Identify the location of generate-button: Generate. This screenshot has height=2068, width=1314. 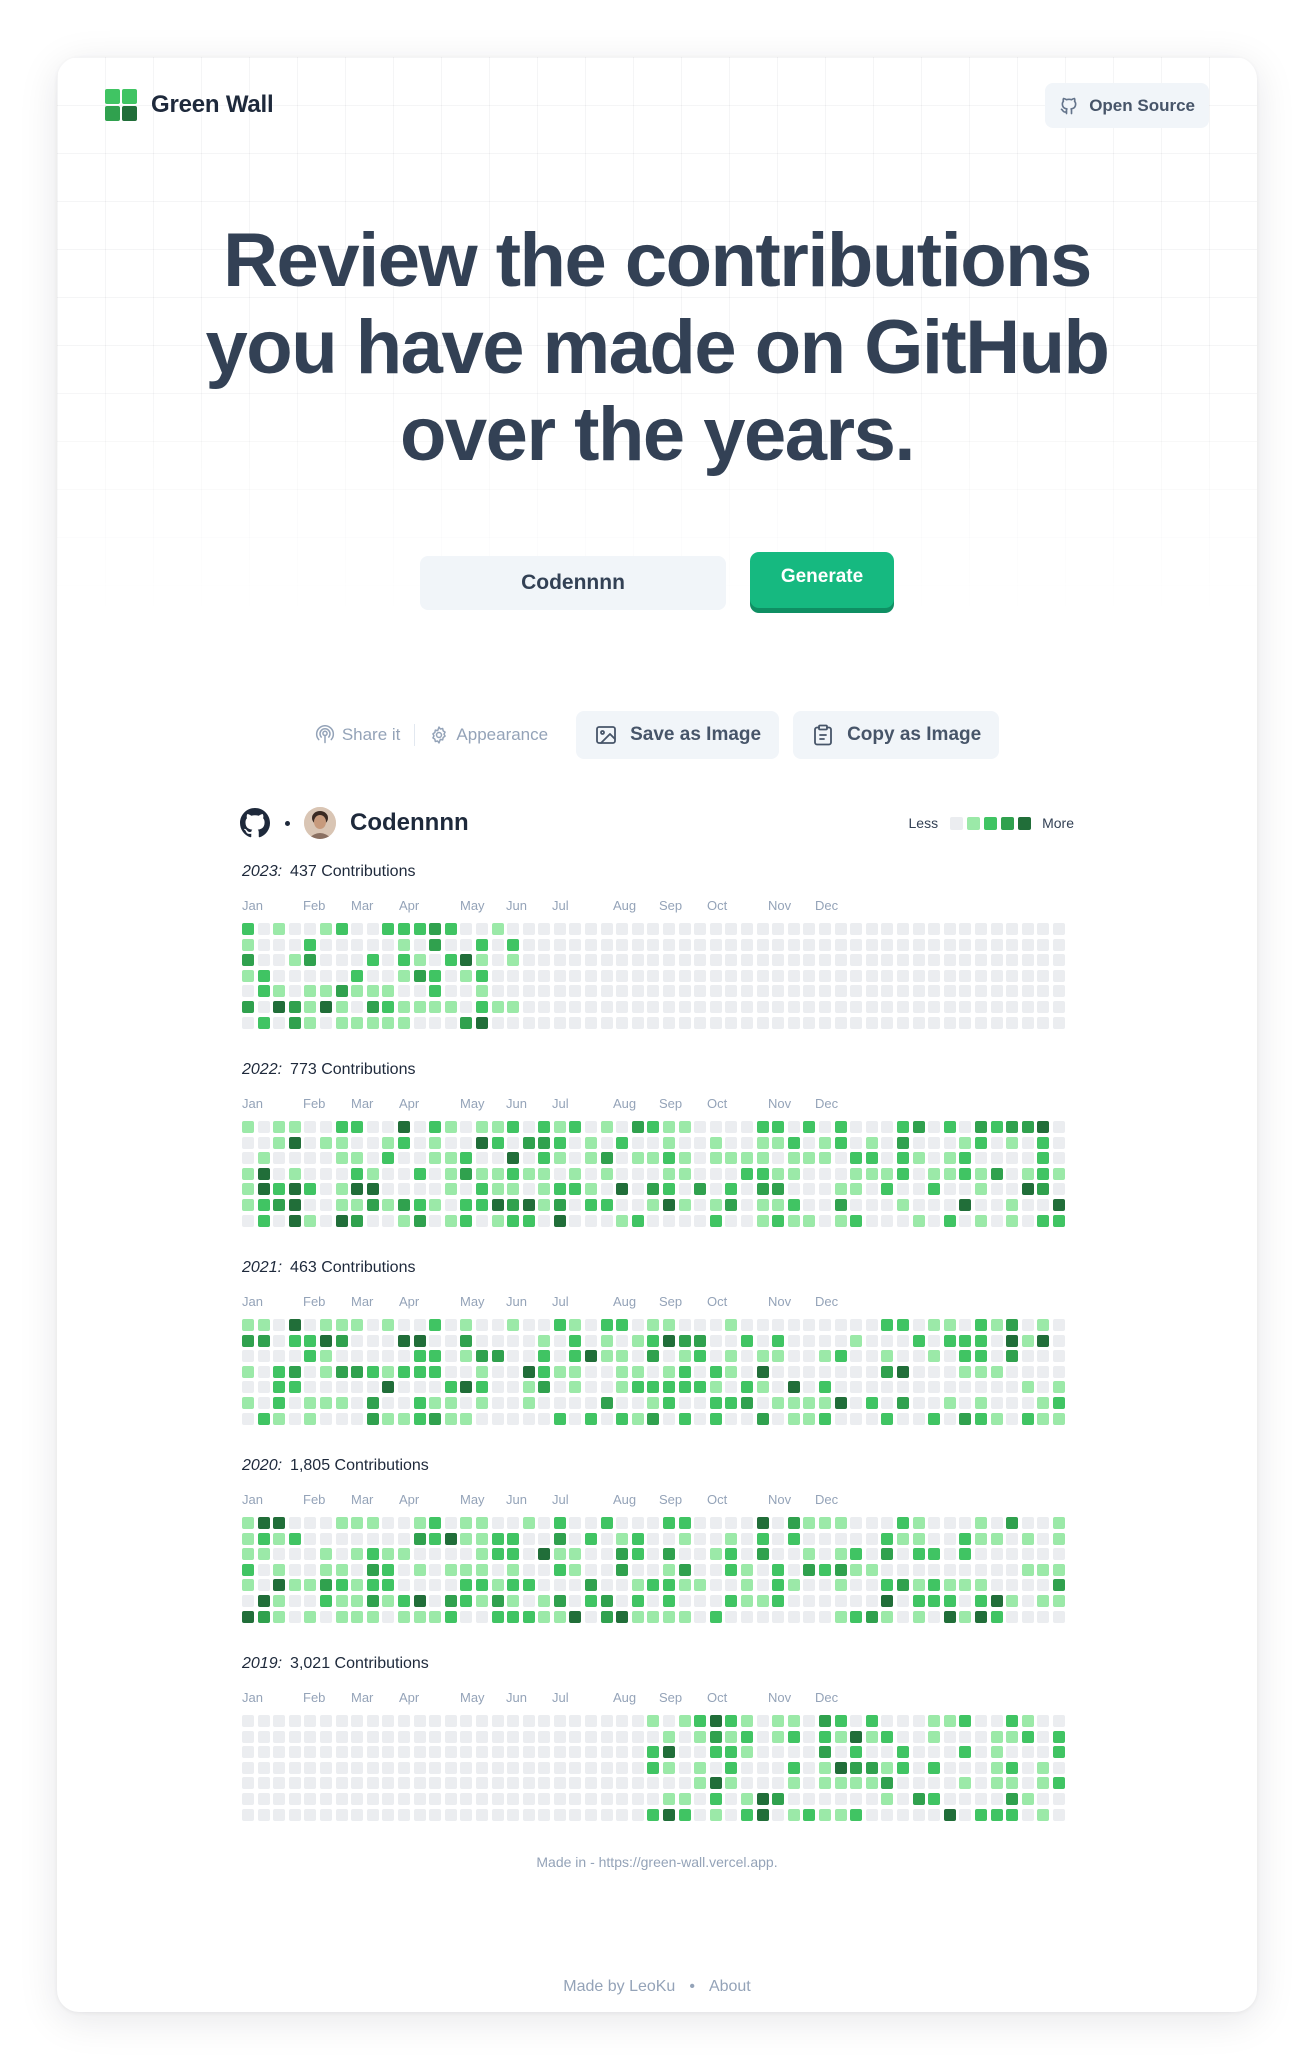
(822, 580).